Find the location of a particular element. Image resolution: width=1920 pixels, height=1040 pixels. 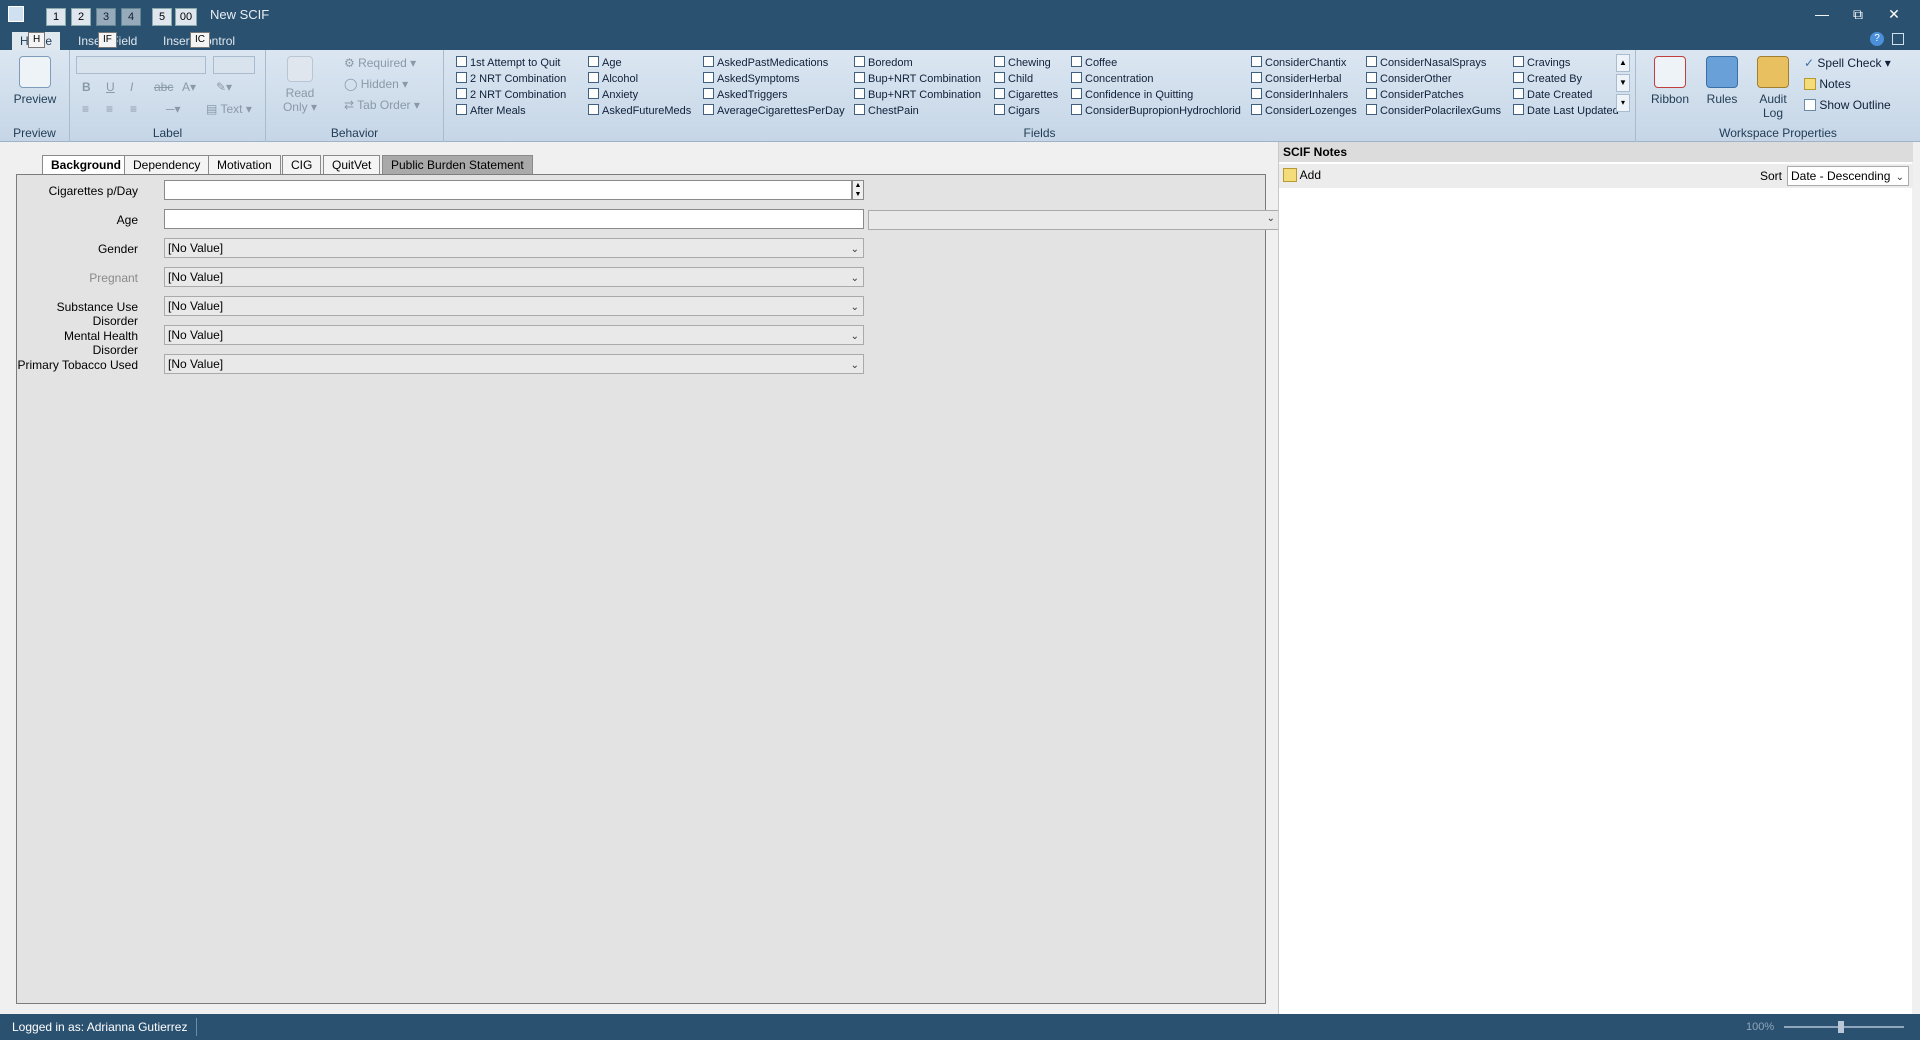

gallery-scroll-down: ▼ is located at coordinates (1623, 83).